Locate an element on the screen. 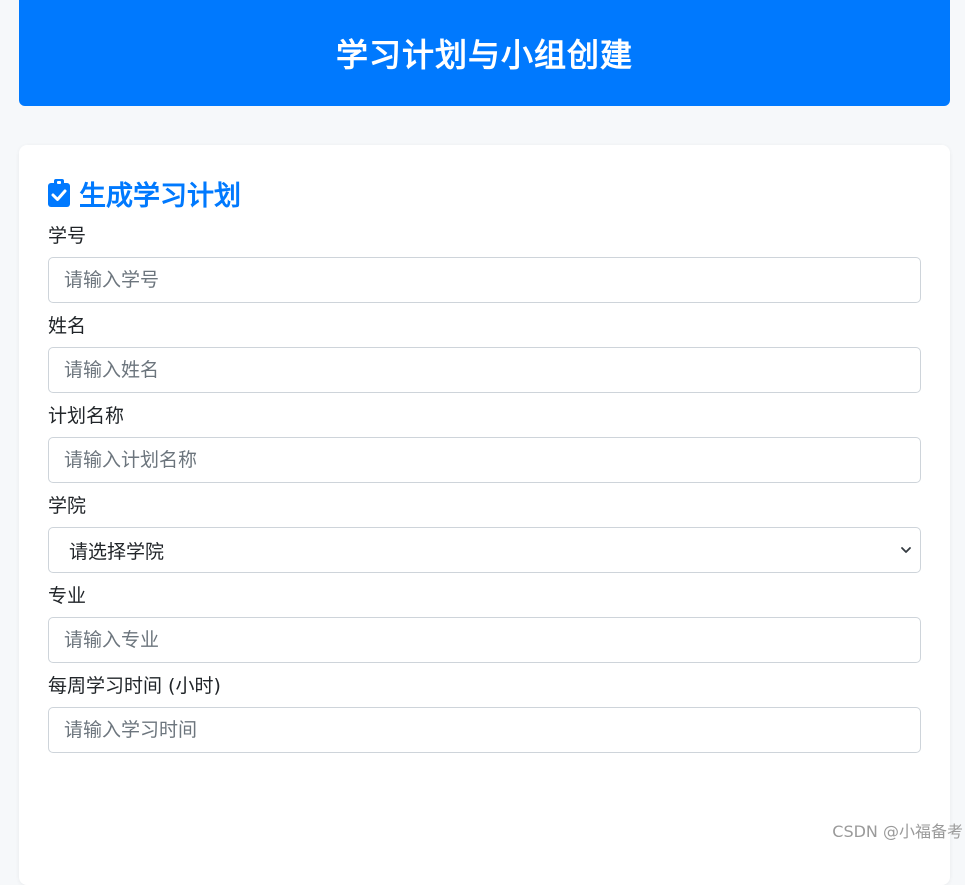 This screenshot has height=885, width=965. watermark: CSDN @小福备考 is located at coordinates (897, 830).